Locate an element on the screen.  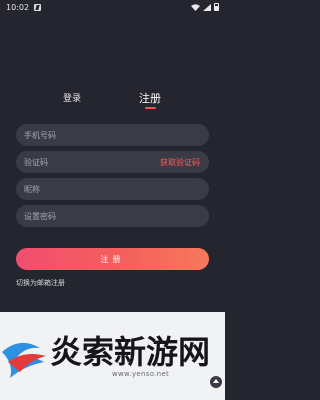
tab-login: 登录 is located at coordinates (72, 97).